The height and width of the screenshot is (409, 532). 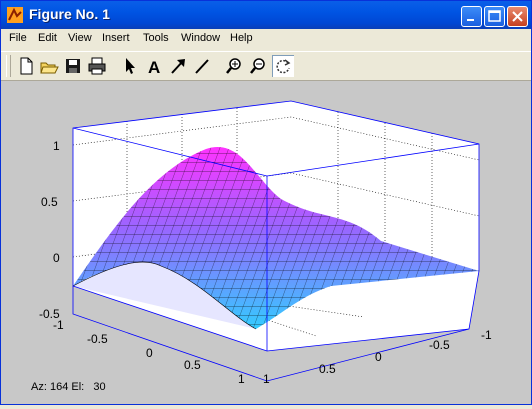 What do you see at coordinates (116, 38) in the screenshot?
I see `menu-insert: Insert` at bounding box center [116, 38].